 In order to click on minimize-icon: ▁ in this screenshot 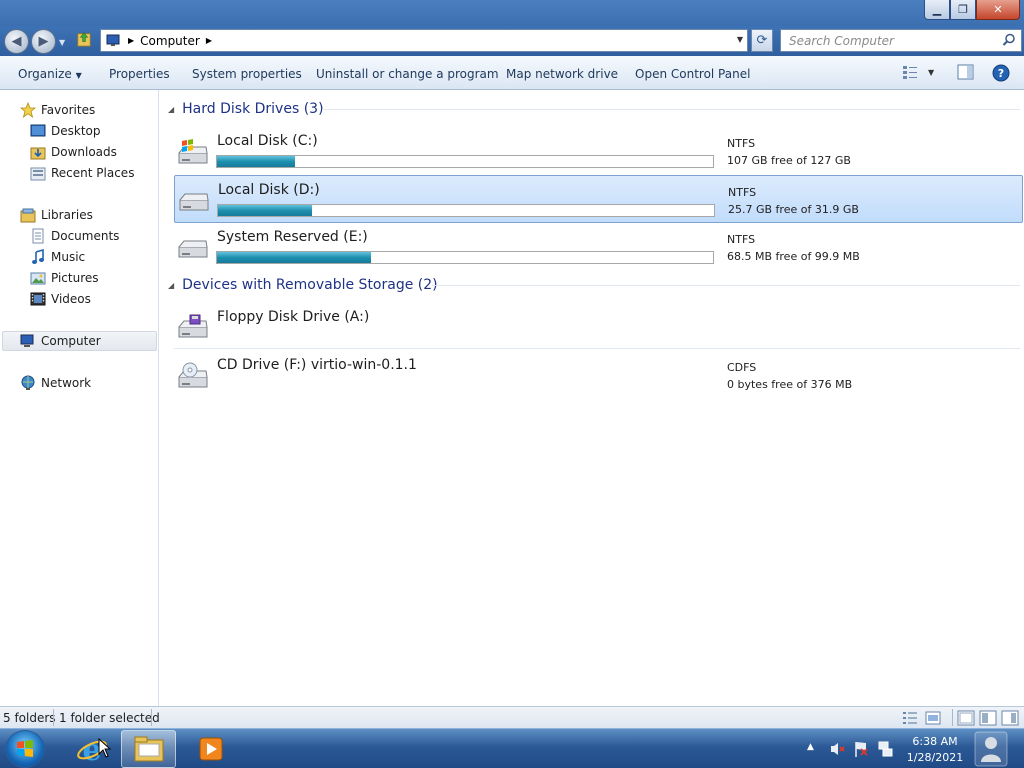, I will do `click(937, 9)`.